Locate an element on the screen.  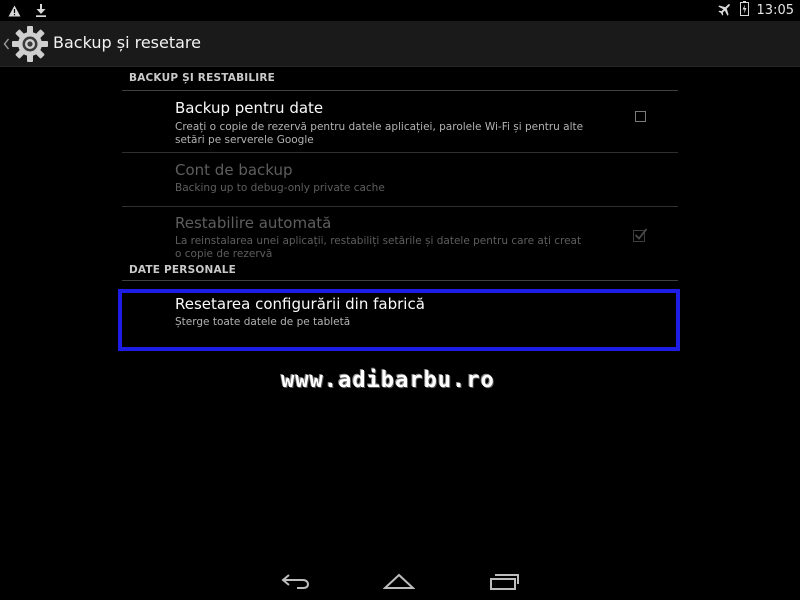
navigation-bar is located at coordinates (400, 580).